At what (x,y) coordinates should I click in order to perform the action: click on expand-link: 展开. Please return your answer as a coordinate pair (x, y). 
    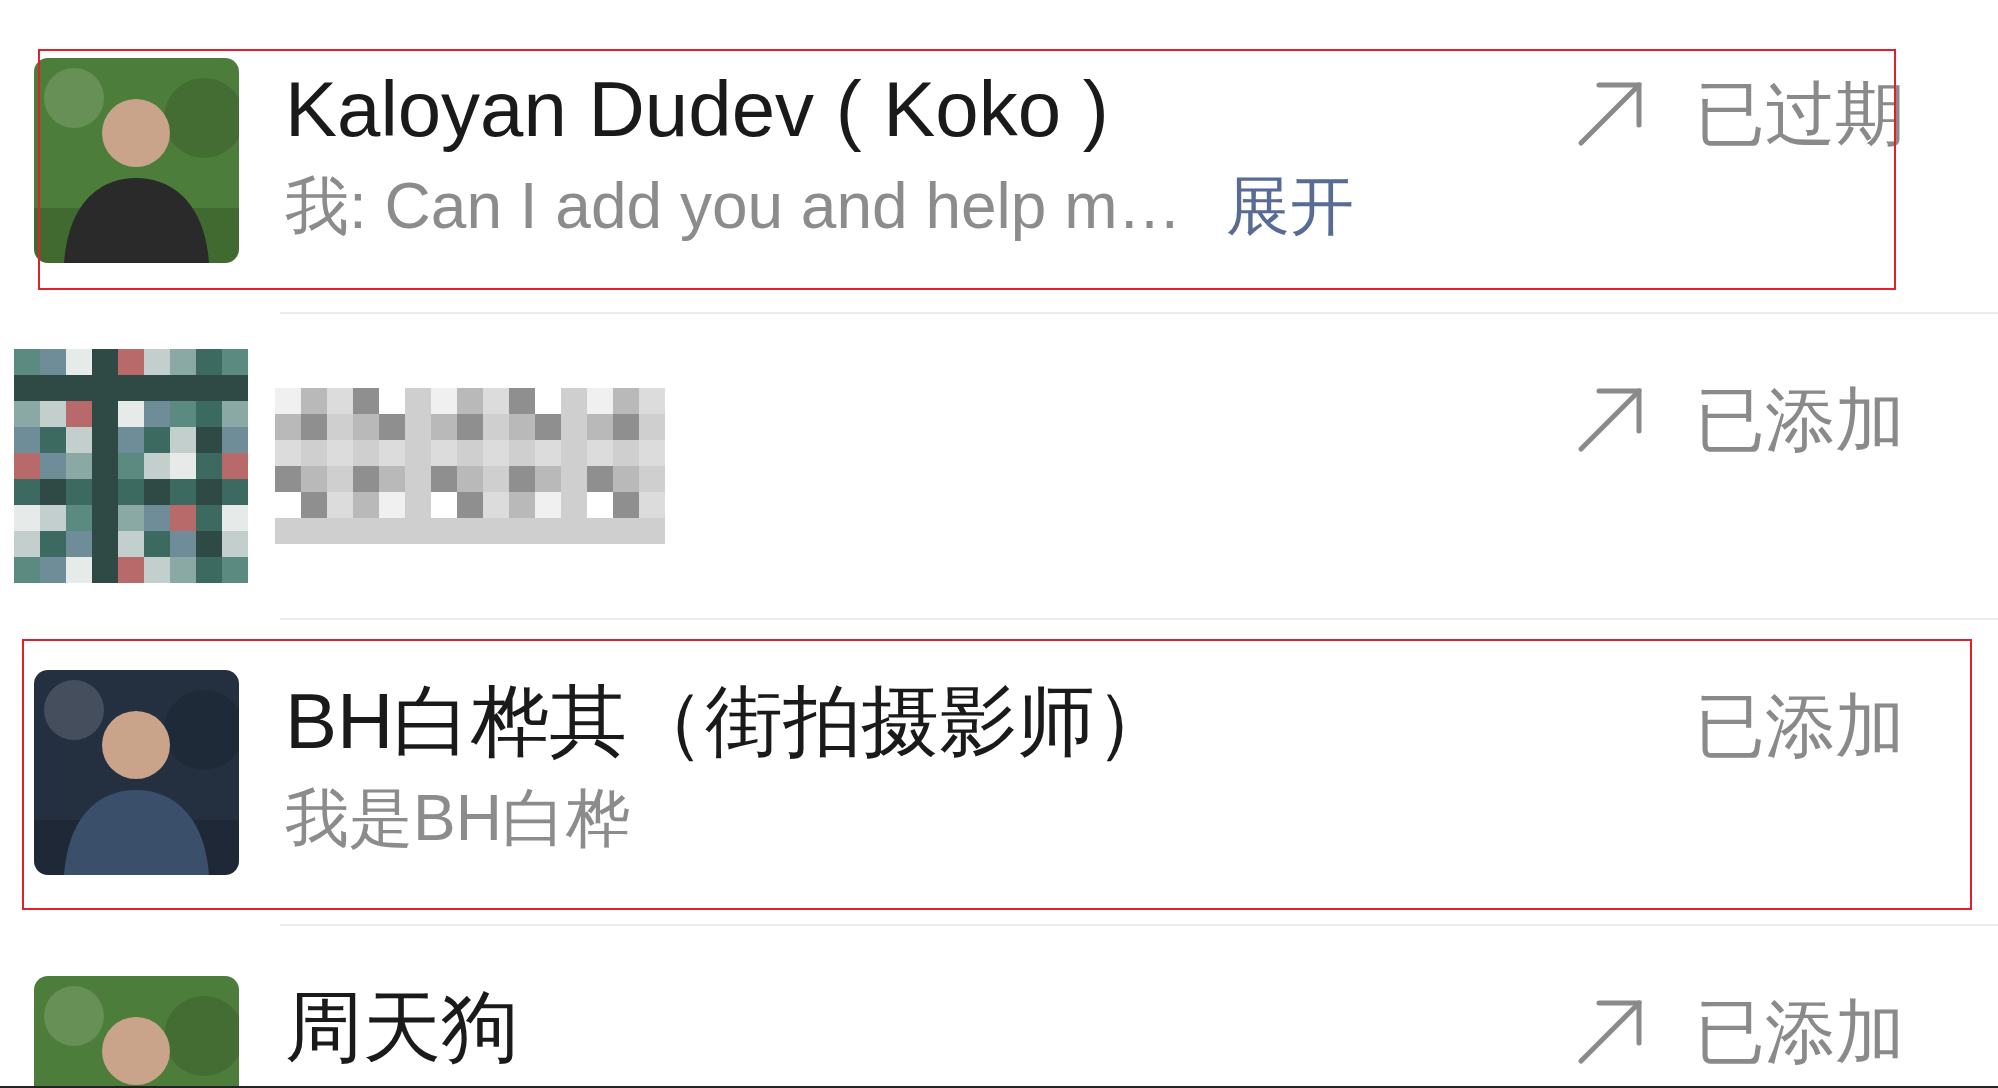
    Looking at the image, I should click on (1289, 206).